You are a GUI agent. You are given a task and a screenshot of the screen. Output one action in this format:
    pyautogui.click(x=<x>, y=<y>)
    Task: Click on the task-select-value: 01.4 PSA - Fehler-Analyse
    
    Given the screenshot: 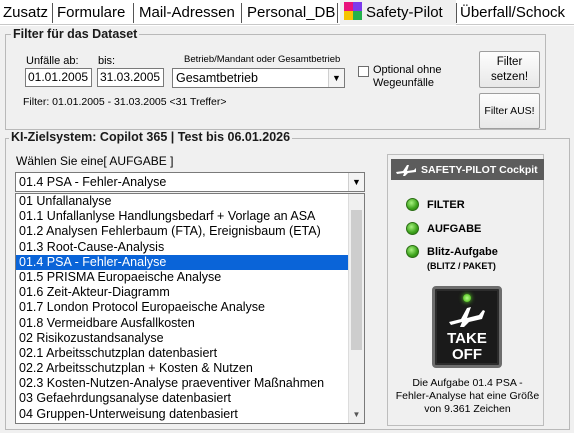 What is the action you would take?
    pyautogui.click(x=93, y=182)
    